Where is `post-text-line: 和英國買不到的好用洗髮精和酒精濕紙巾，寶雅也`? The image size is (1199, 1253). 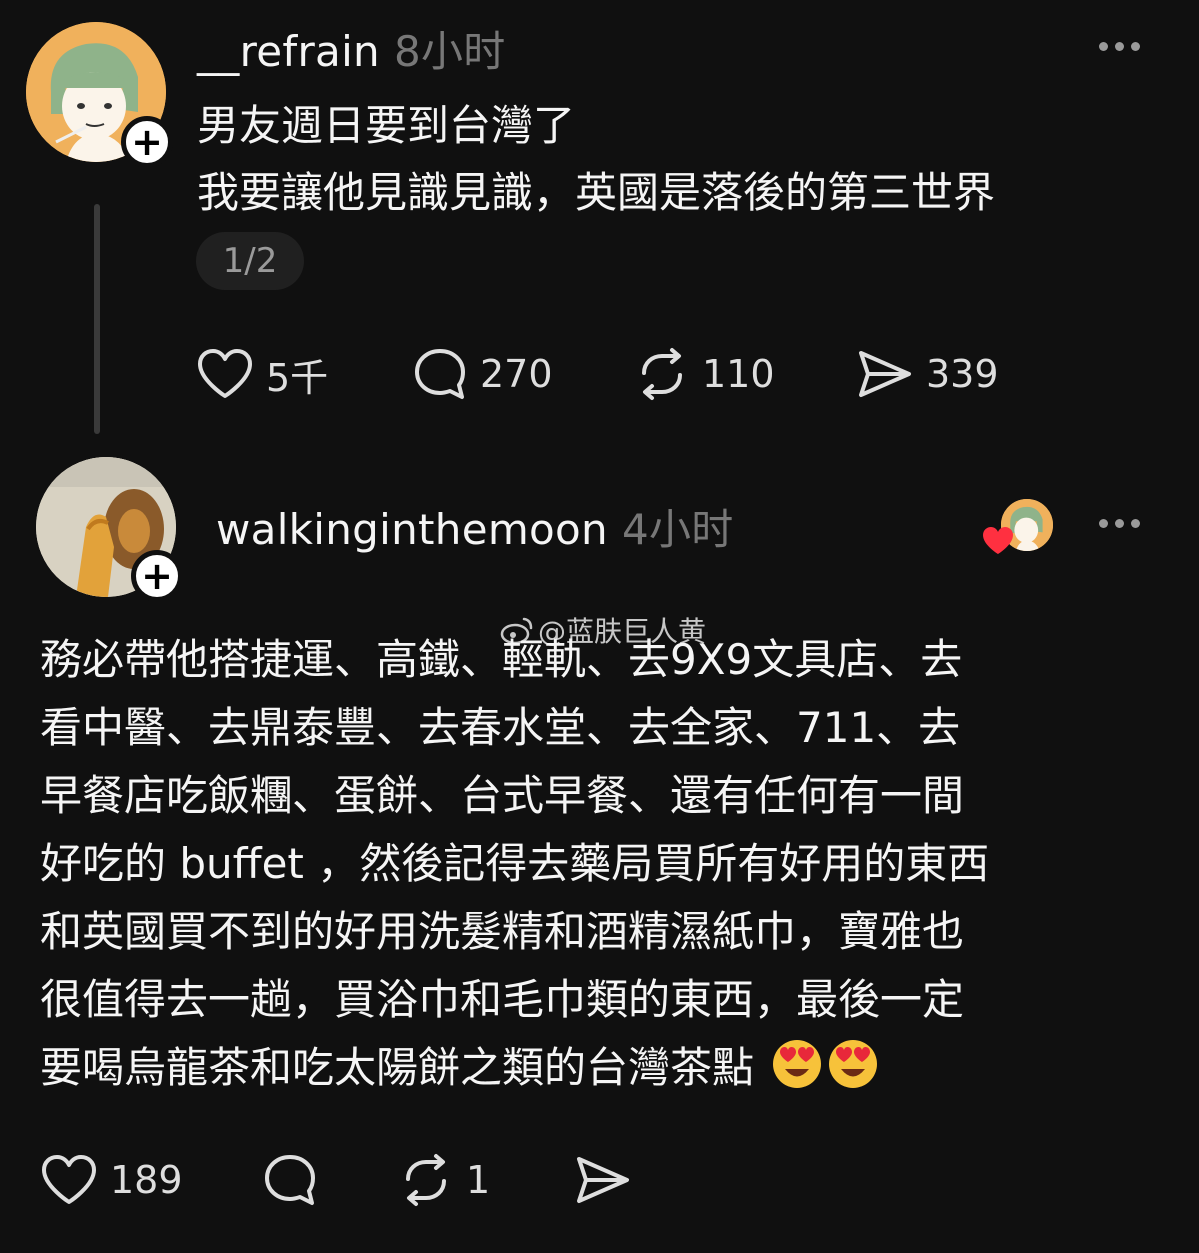 post-text-line: 和英國買不到的好用洗髮精和酒精濕紙巾，寶雅也 is located at coordinates (502, 931).